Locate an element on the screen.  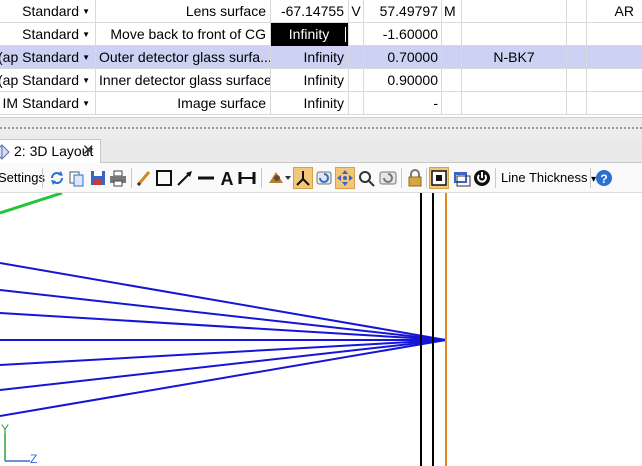
refresh-icon is located at coordinates (57, 178).